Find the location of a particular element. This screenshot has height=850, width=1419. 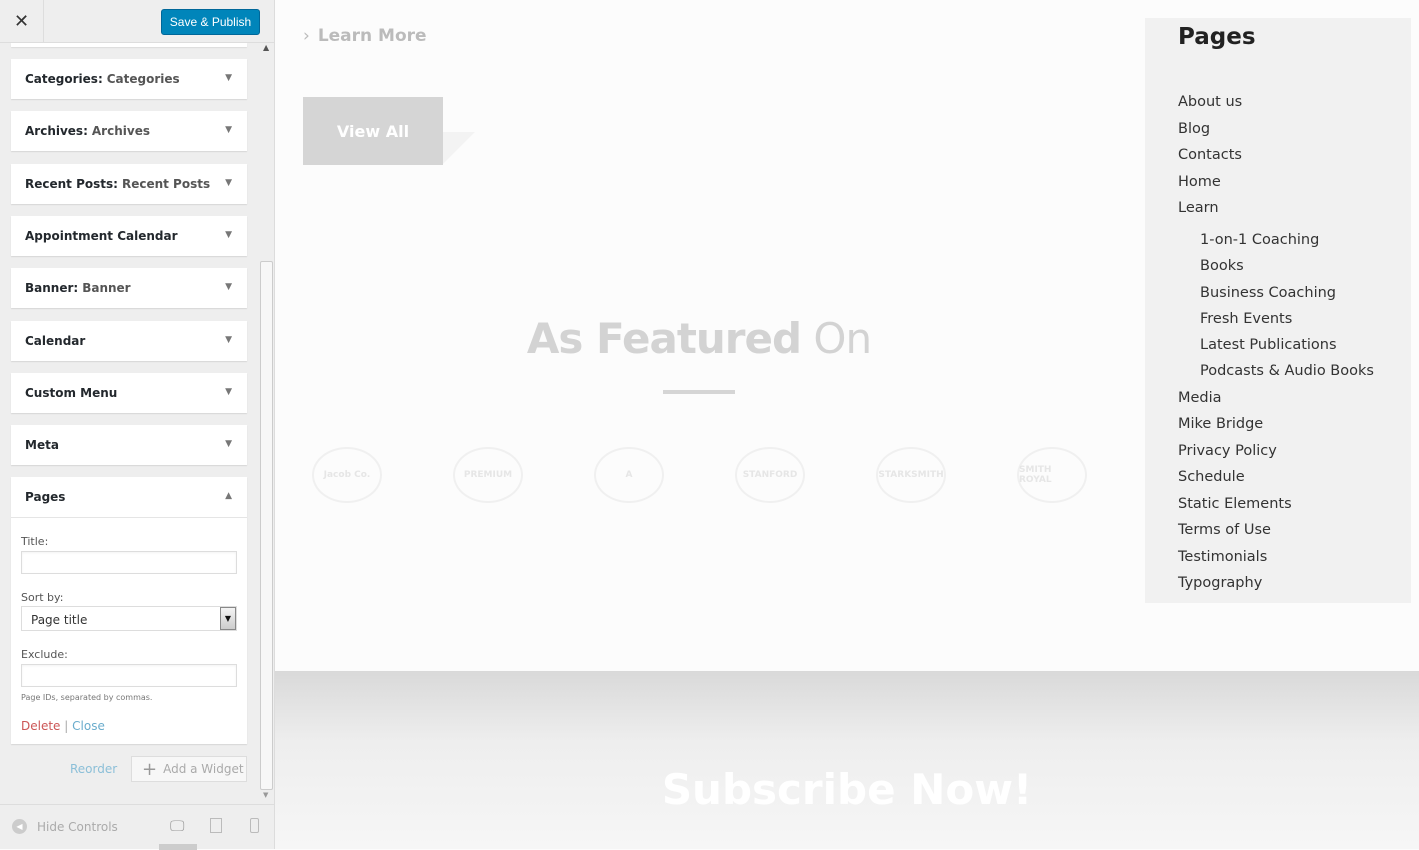

widget-name: Appointment Calendar is located at coordinates (101, 235).